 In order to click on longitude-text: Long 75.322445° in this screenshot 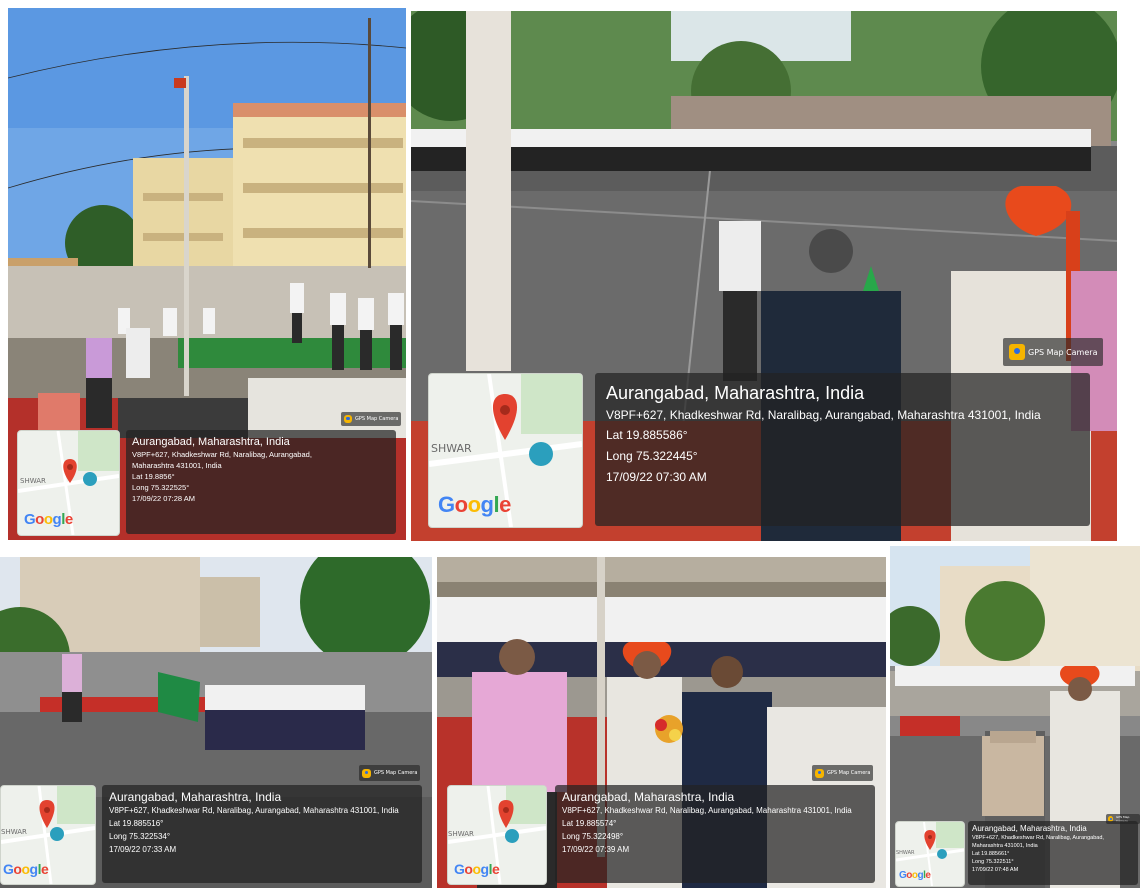, I will do `click(652, 456)`.